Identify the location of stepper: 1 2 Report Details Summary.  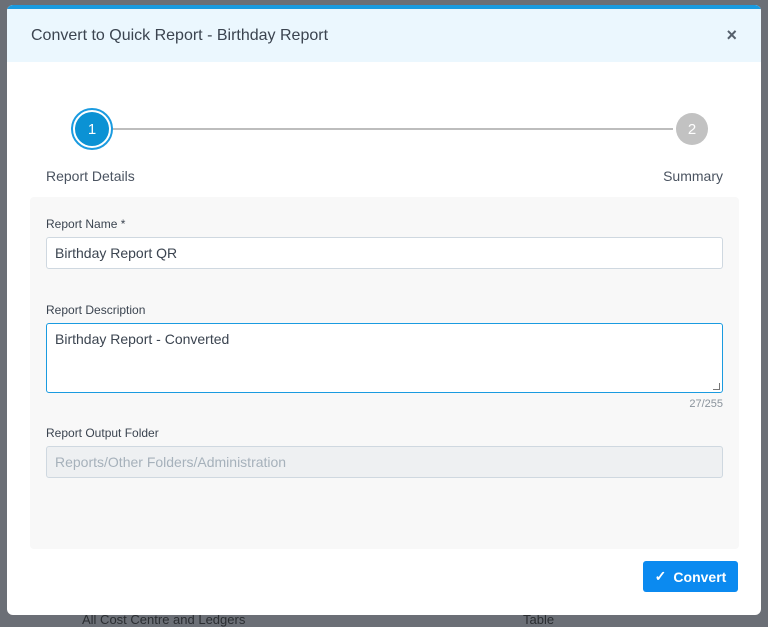
(384, 145).